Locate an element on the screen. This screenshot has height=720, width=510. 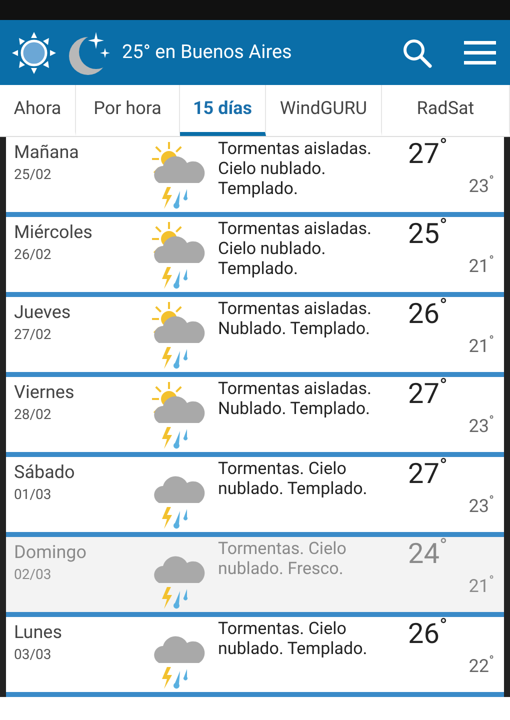
low-temperature: 22$^{°}$ is located at coordinates (481, 667).